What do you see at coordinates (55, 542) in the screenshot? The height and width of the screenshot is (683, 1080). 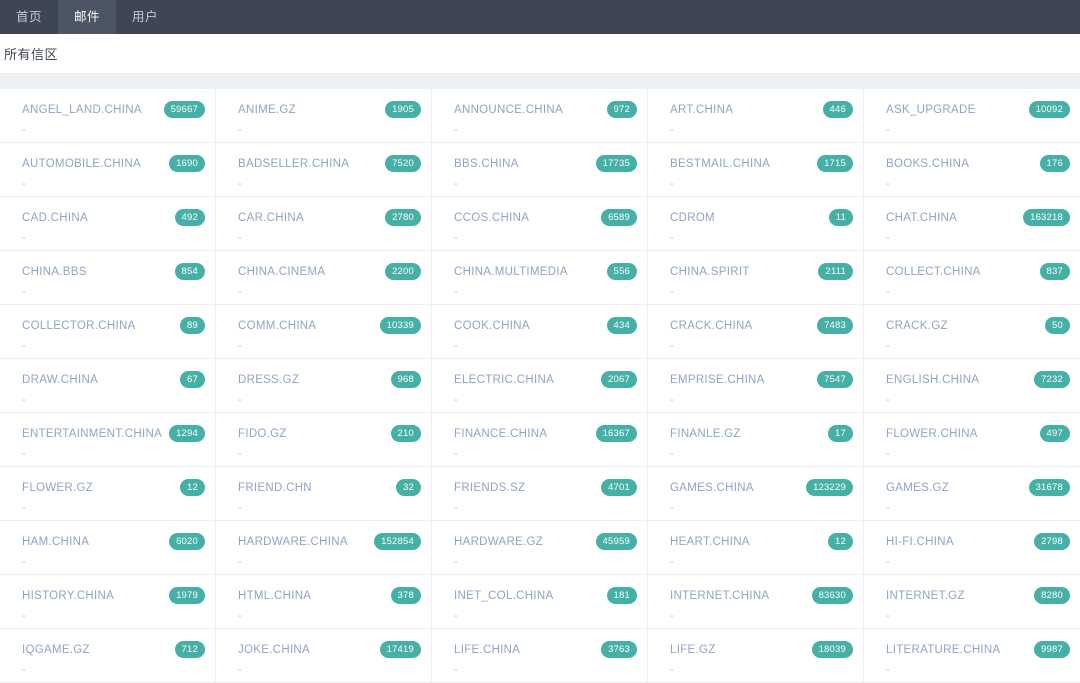 I see `board-link: HAM.CHINA` at bounding box center [55, 542].